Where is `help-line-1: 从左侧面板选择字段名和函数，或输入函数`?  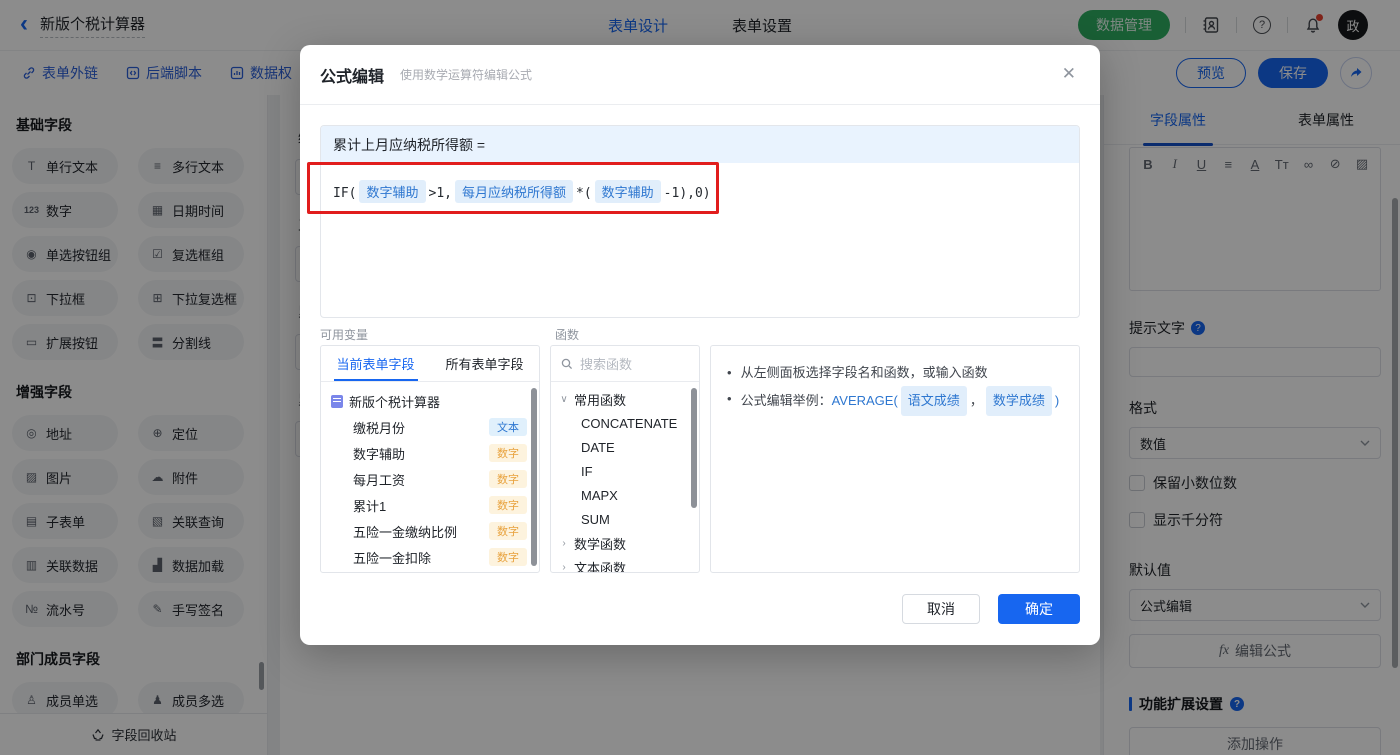
help-line-1: 从左侧面板选择字段名和函数，或输入函数 is located at coordinates (864, 372).